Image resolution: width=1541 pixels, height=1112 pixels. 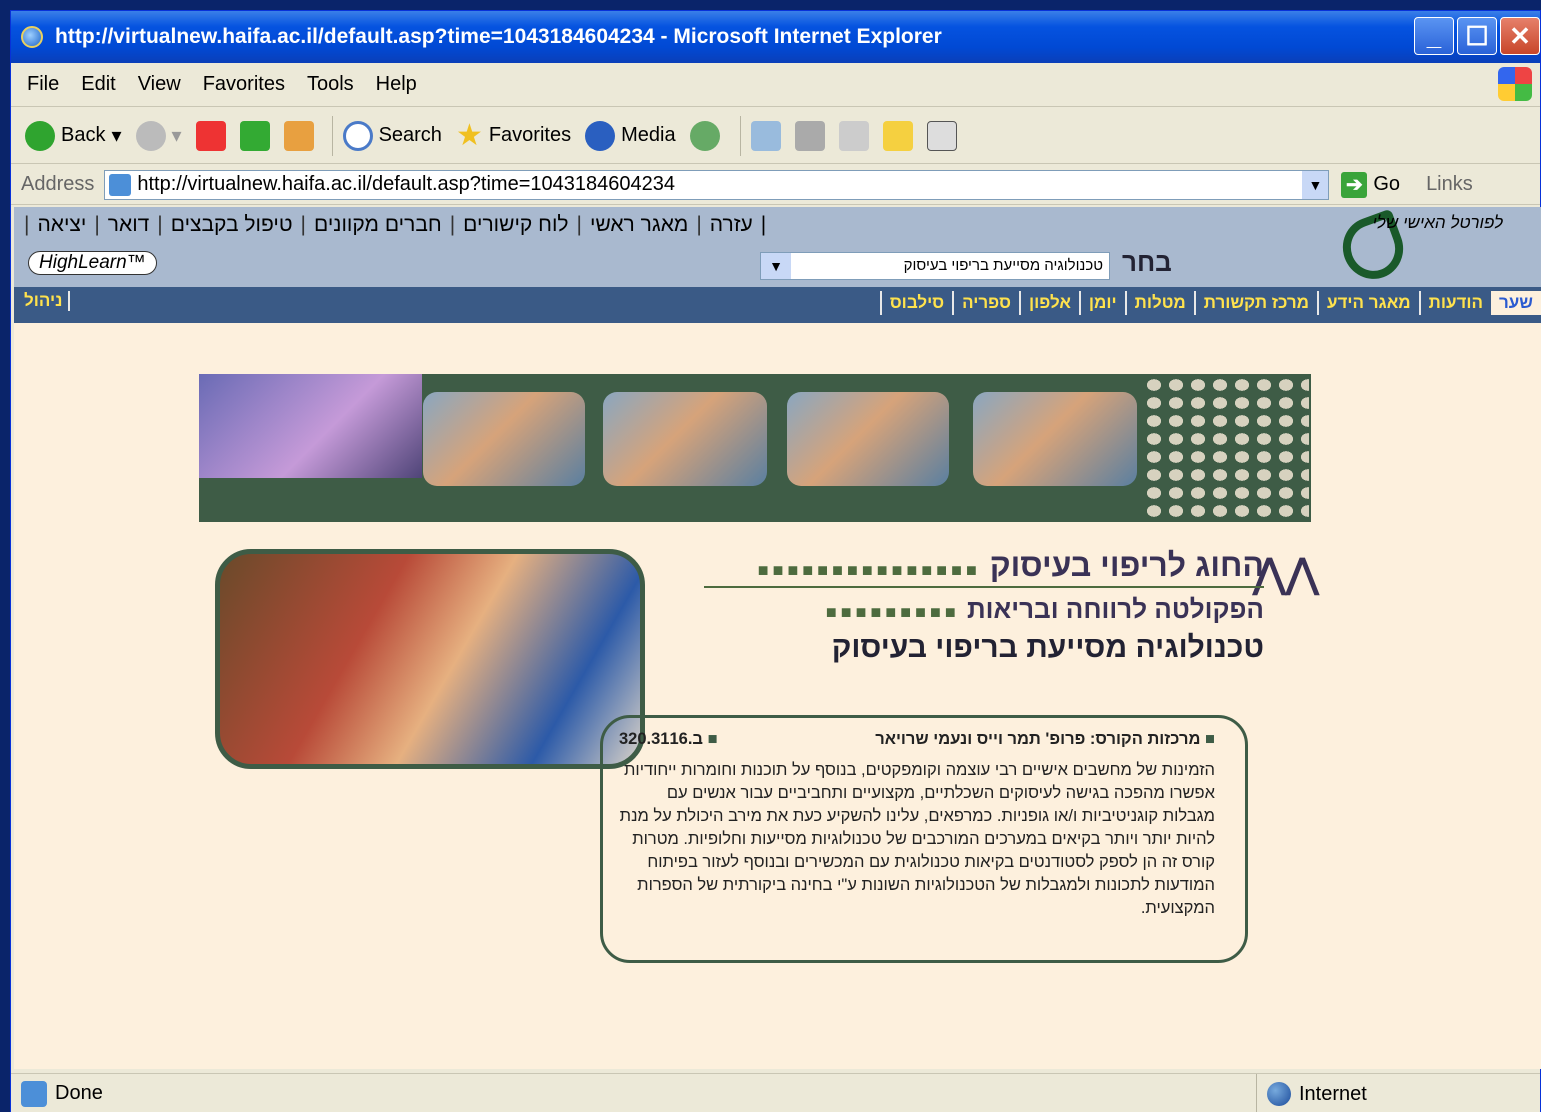 I want to click on department-title: החוג לריפוי בעיסוק, so click(x=1126, y=565).